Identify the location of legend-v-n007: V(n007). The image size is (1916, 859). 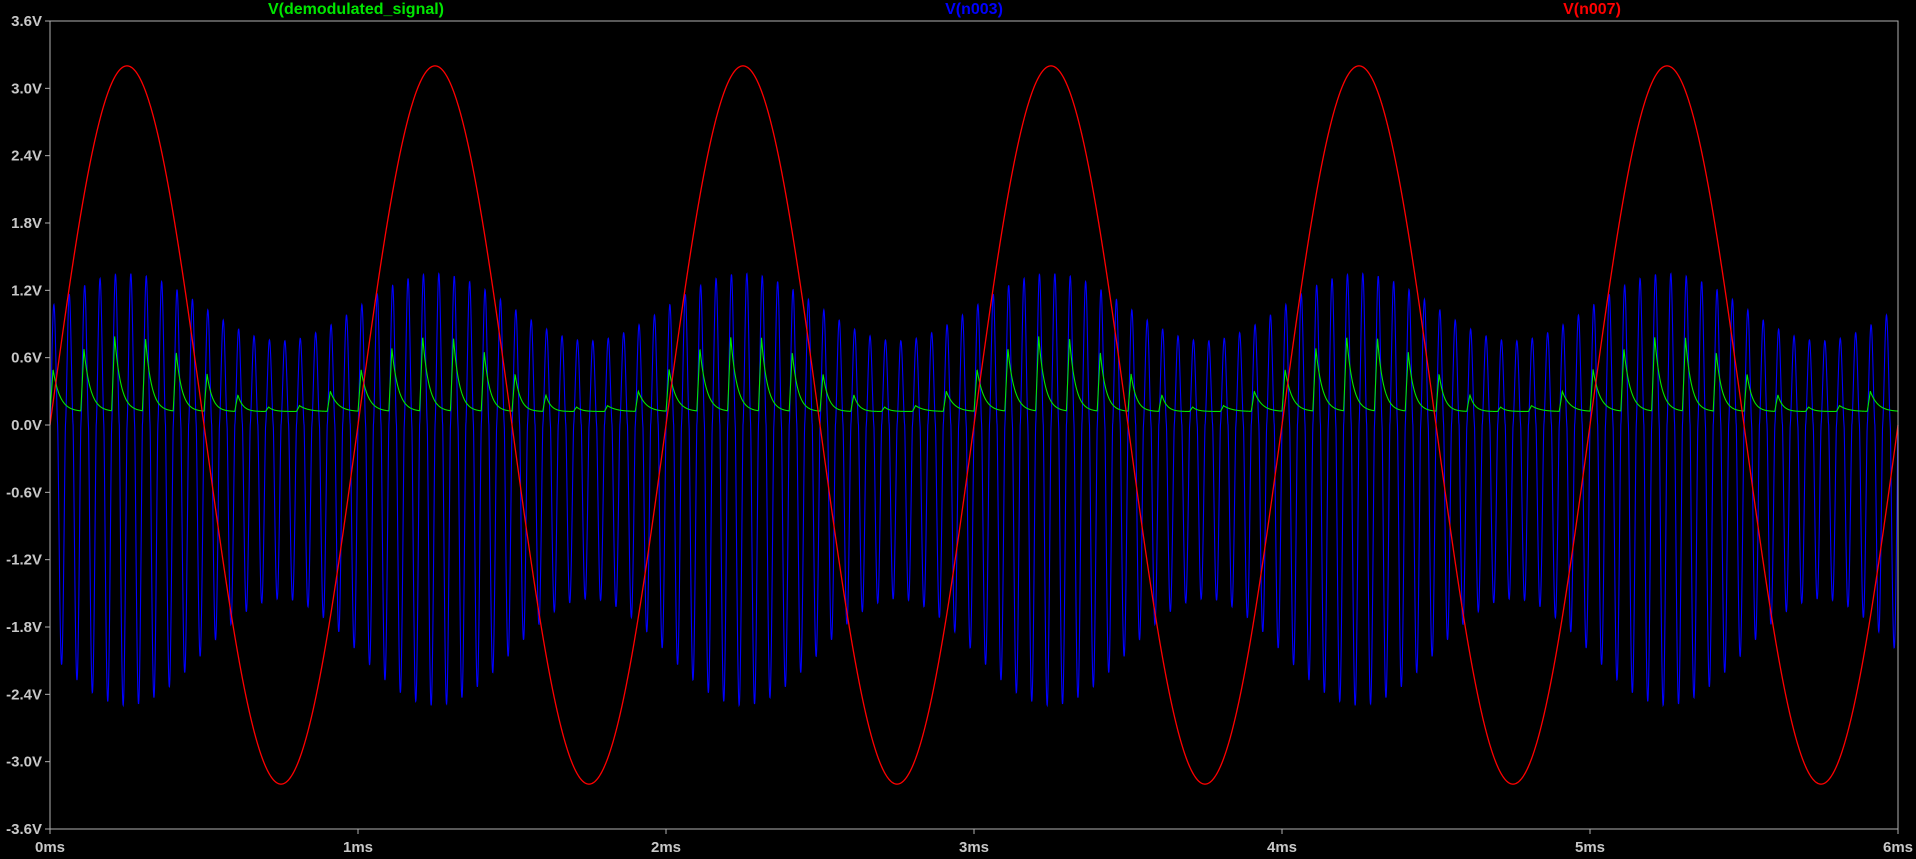
(1592, 9).